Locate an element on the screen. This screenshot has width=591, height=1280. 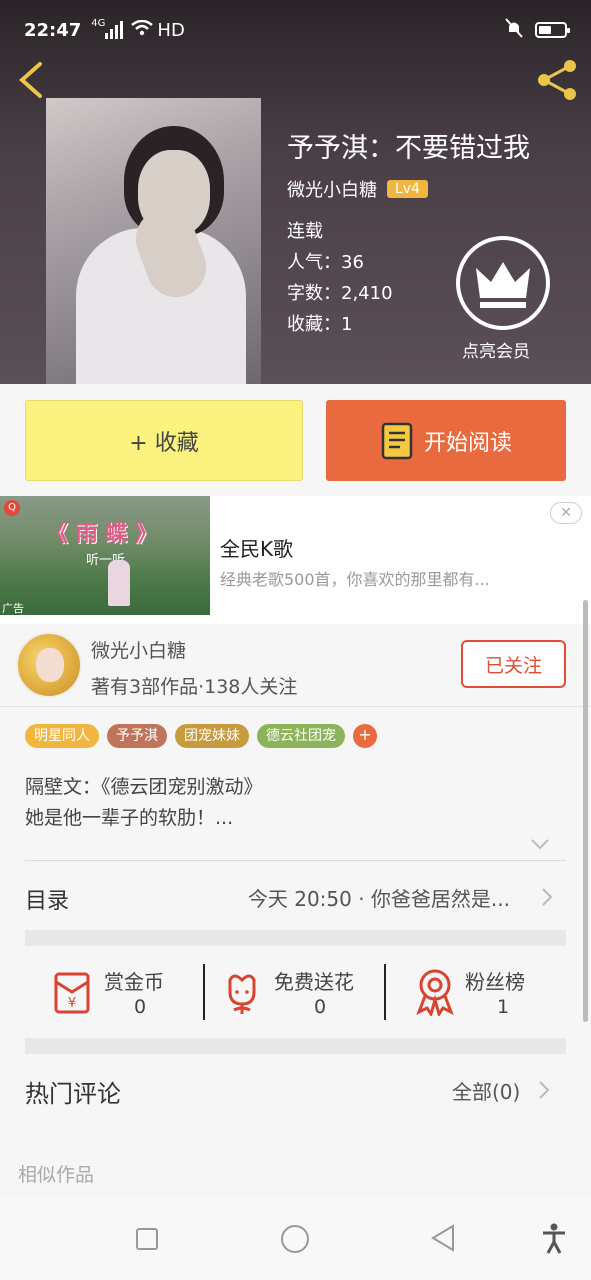
add-tag-button: + is located at coordinates (365, 736).